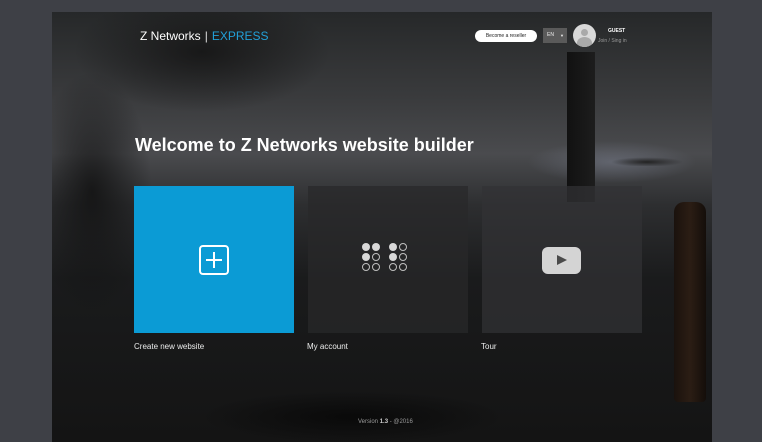 The height and width of the screenshot is (442, 762). I want to click on background-bottle, so click(690, 302).